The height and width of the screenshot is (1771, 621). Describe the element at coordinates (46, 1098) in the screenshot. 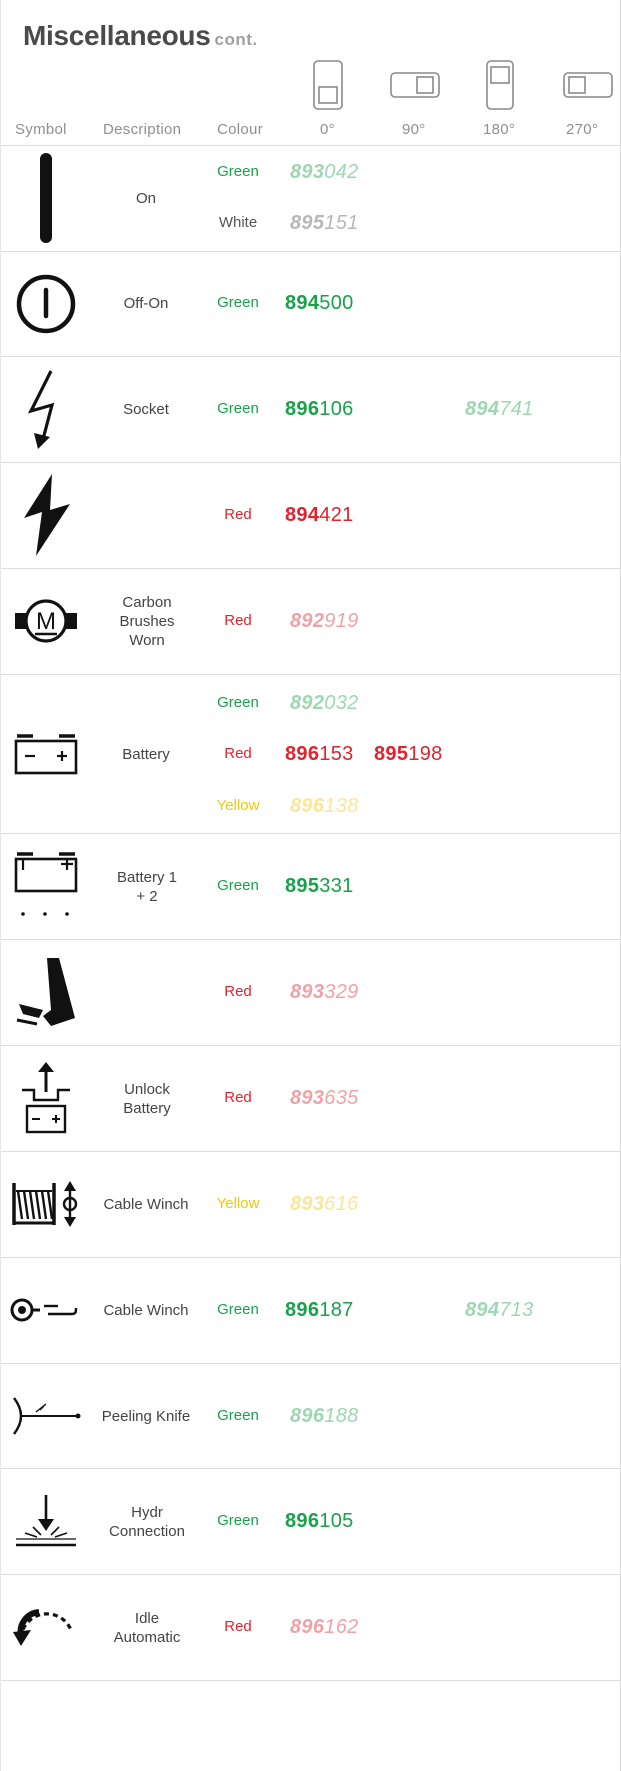

I see `unlock-battery-icon` at that location.